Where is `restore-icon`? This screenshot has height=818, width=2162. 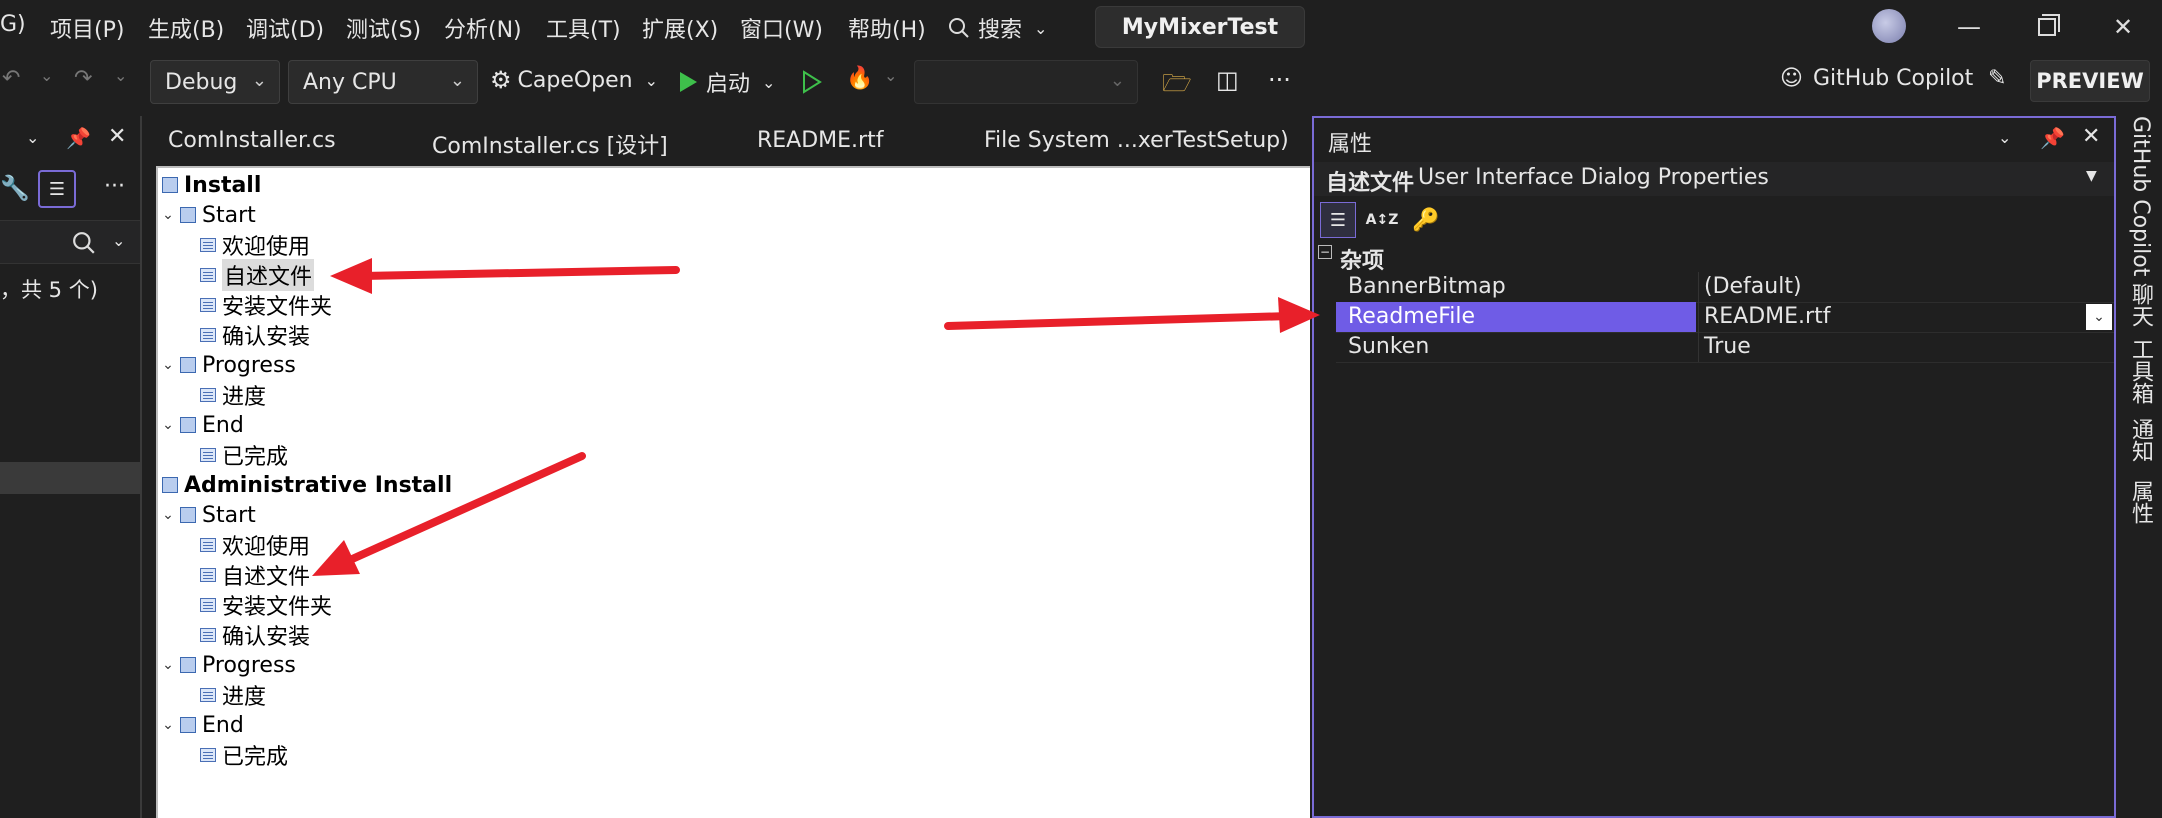 restore-icon is located at coordinates (2047, 27).